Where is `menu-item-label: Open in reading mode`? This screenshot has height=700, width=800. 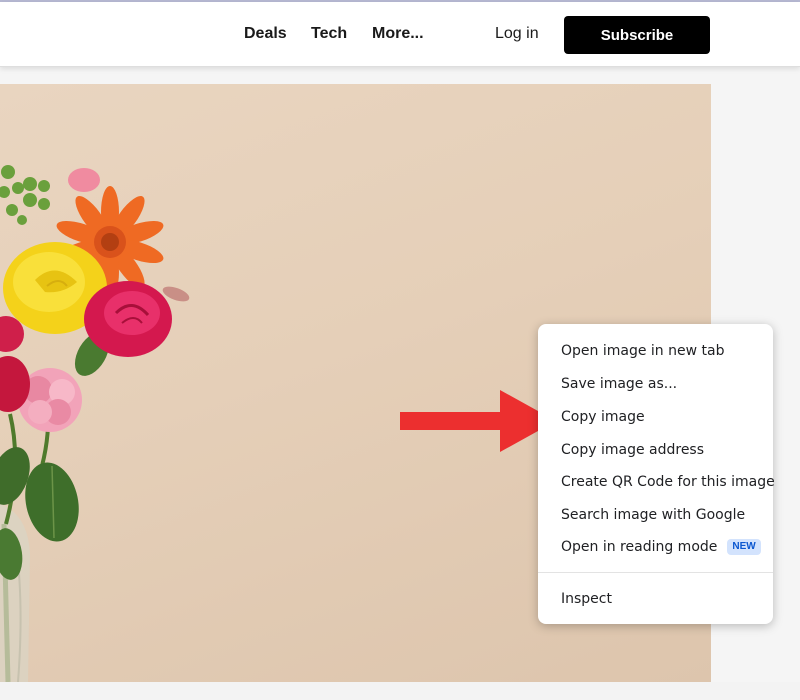 menu-item-label: Open in reading mode is located at coordinates (639, 547).